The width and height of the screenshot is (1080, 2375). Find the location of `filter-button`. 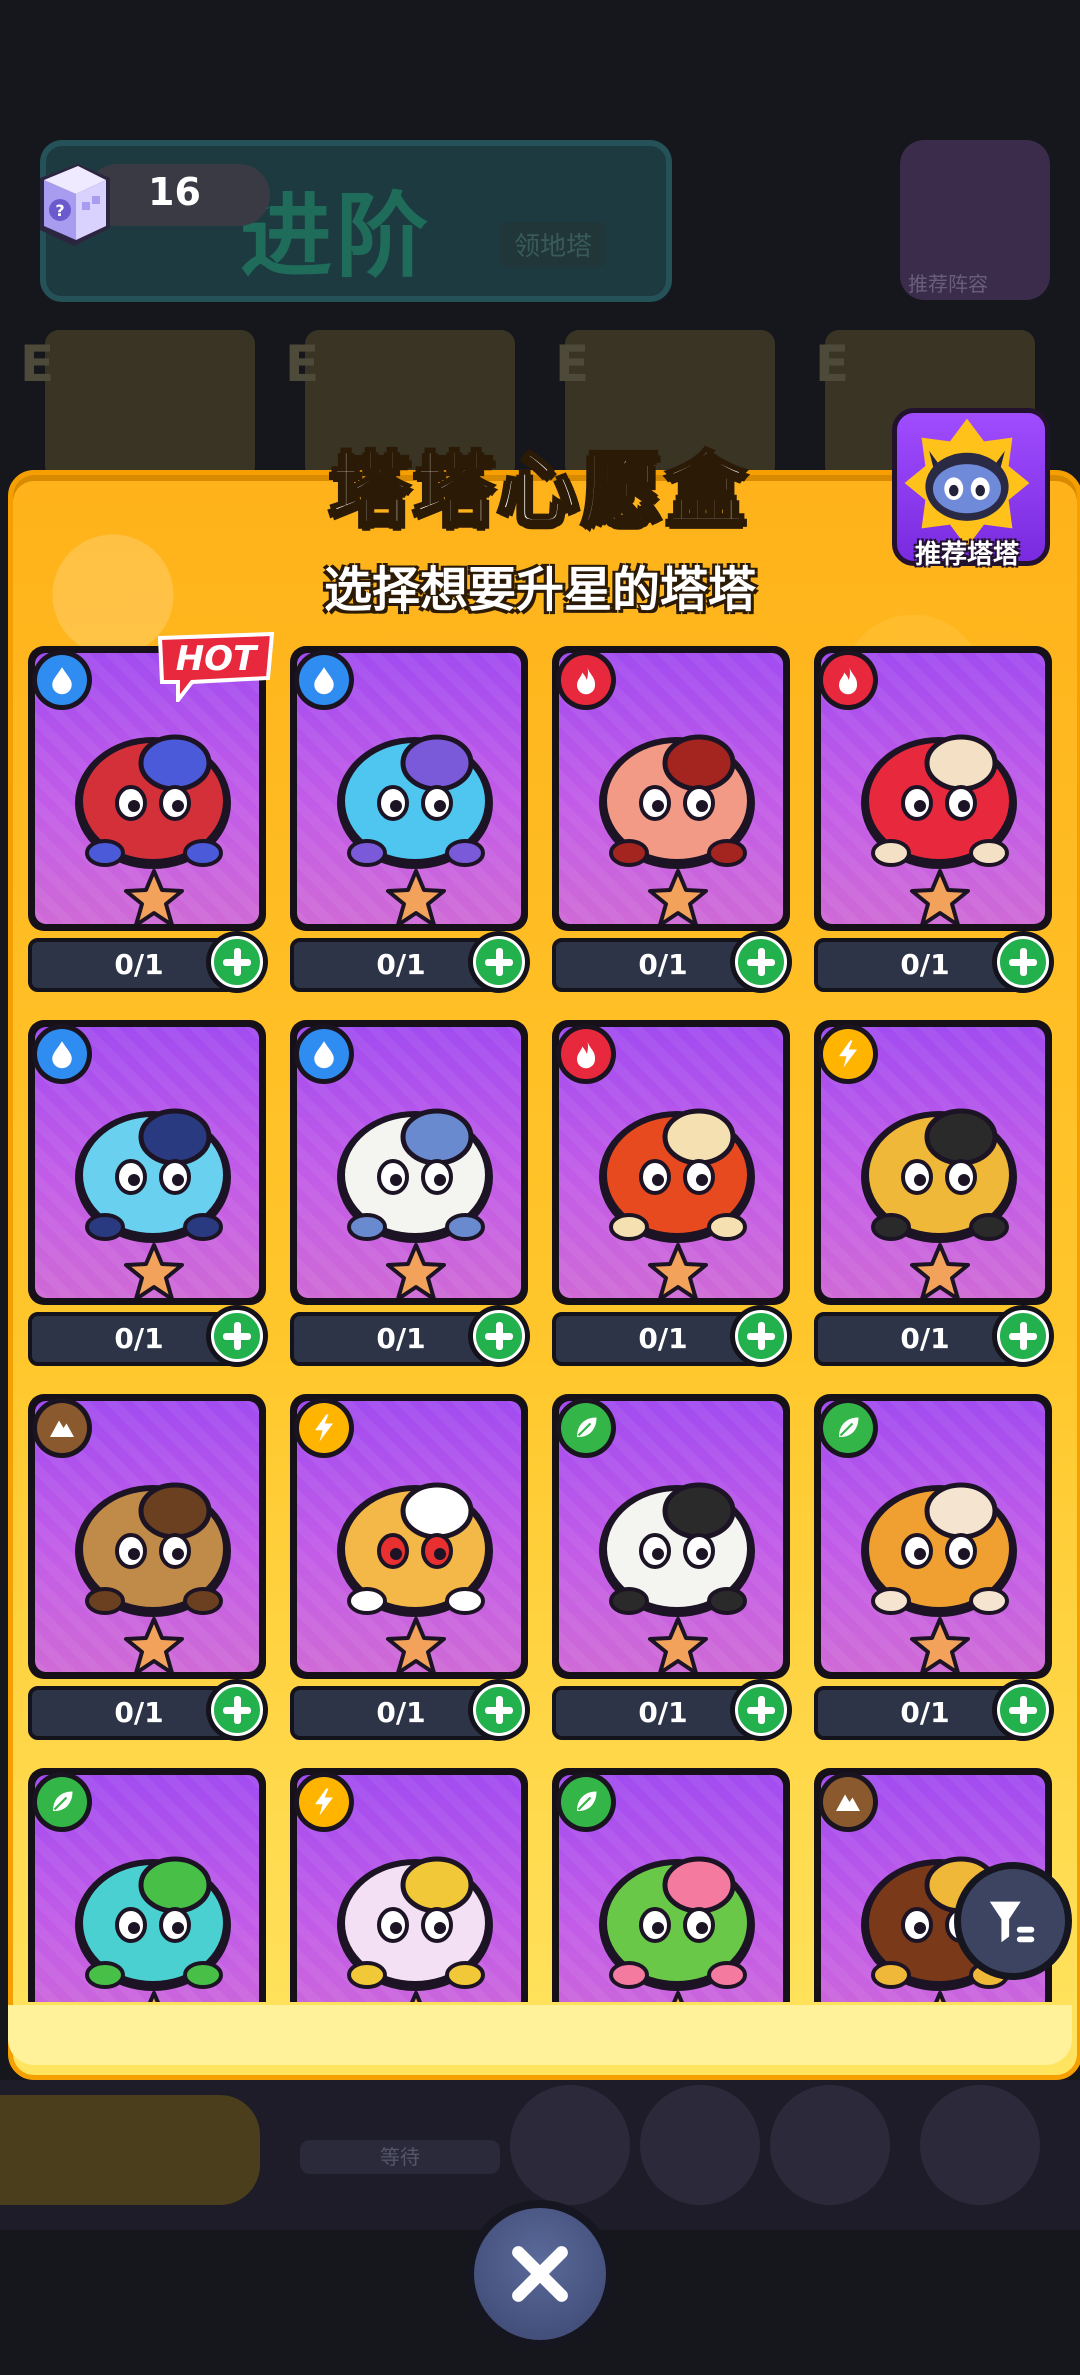

filter-button is located at coordinates (1013, 1921).